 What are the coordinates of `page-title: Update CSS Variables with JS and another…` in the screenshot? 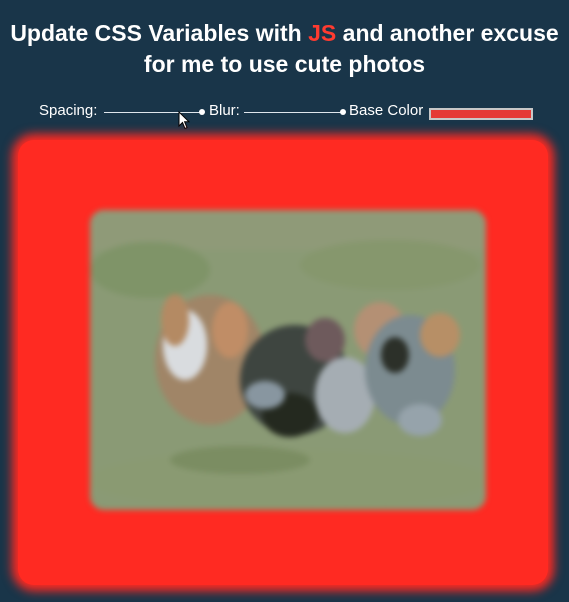 It's located at (284, 49).